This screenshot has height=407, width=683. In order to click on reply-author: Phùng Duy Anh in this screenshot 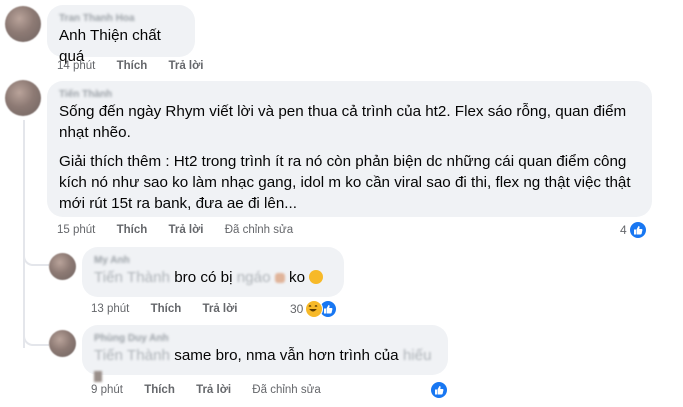, I will do `click(265, 338)`.